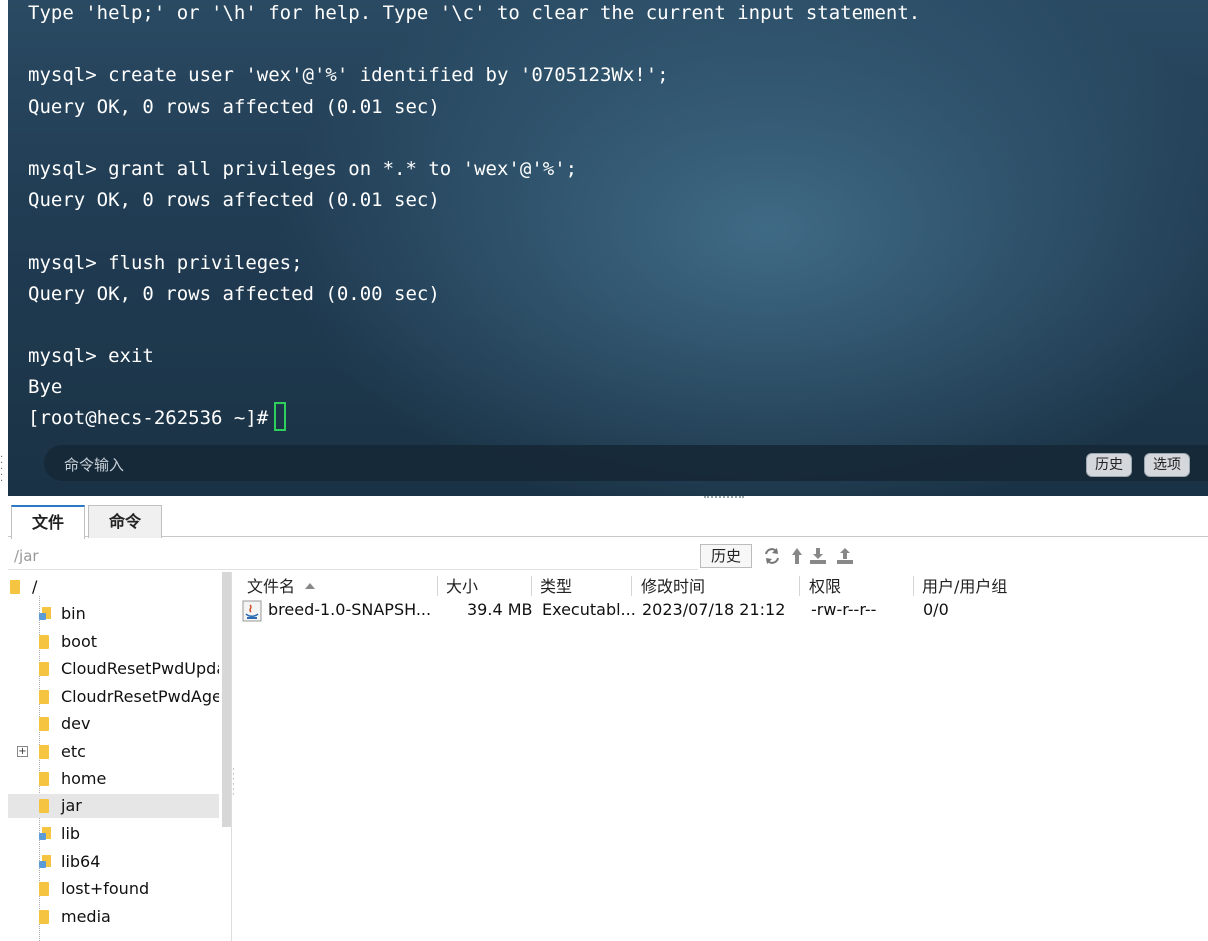 This screenshot has width=1208, height=941. What do you see at coordinates (125, 521) in the screenshot?
I see `tab-commands: 命令` at bounding box center [125, 521].